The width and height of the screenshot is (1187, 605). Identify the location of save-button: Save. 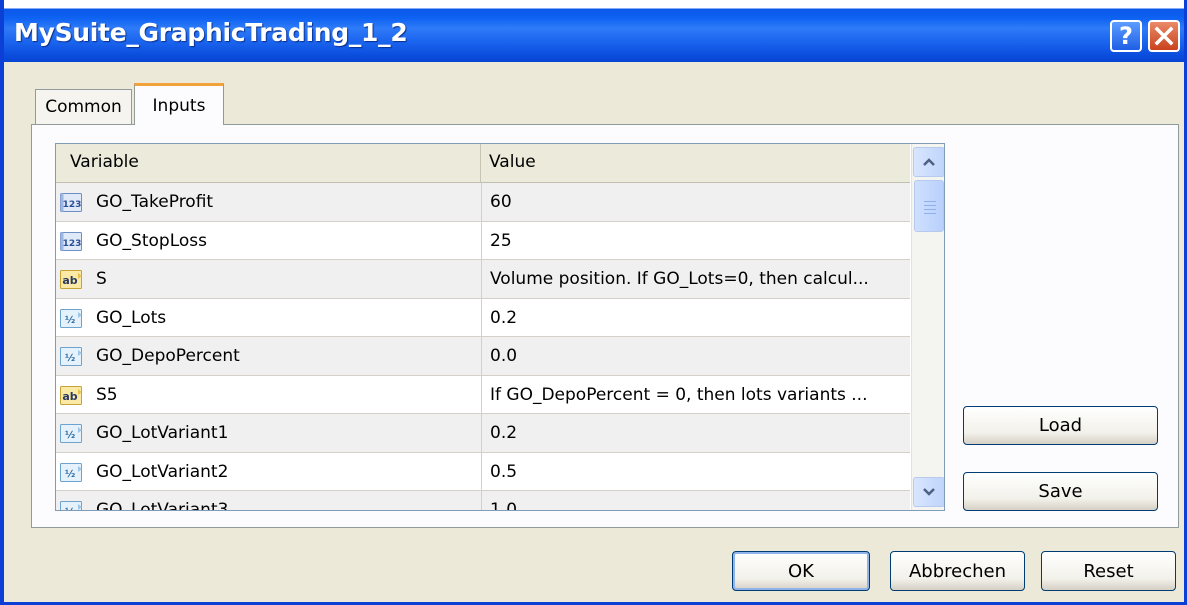
(1060, 491).